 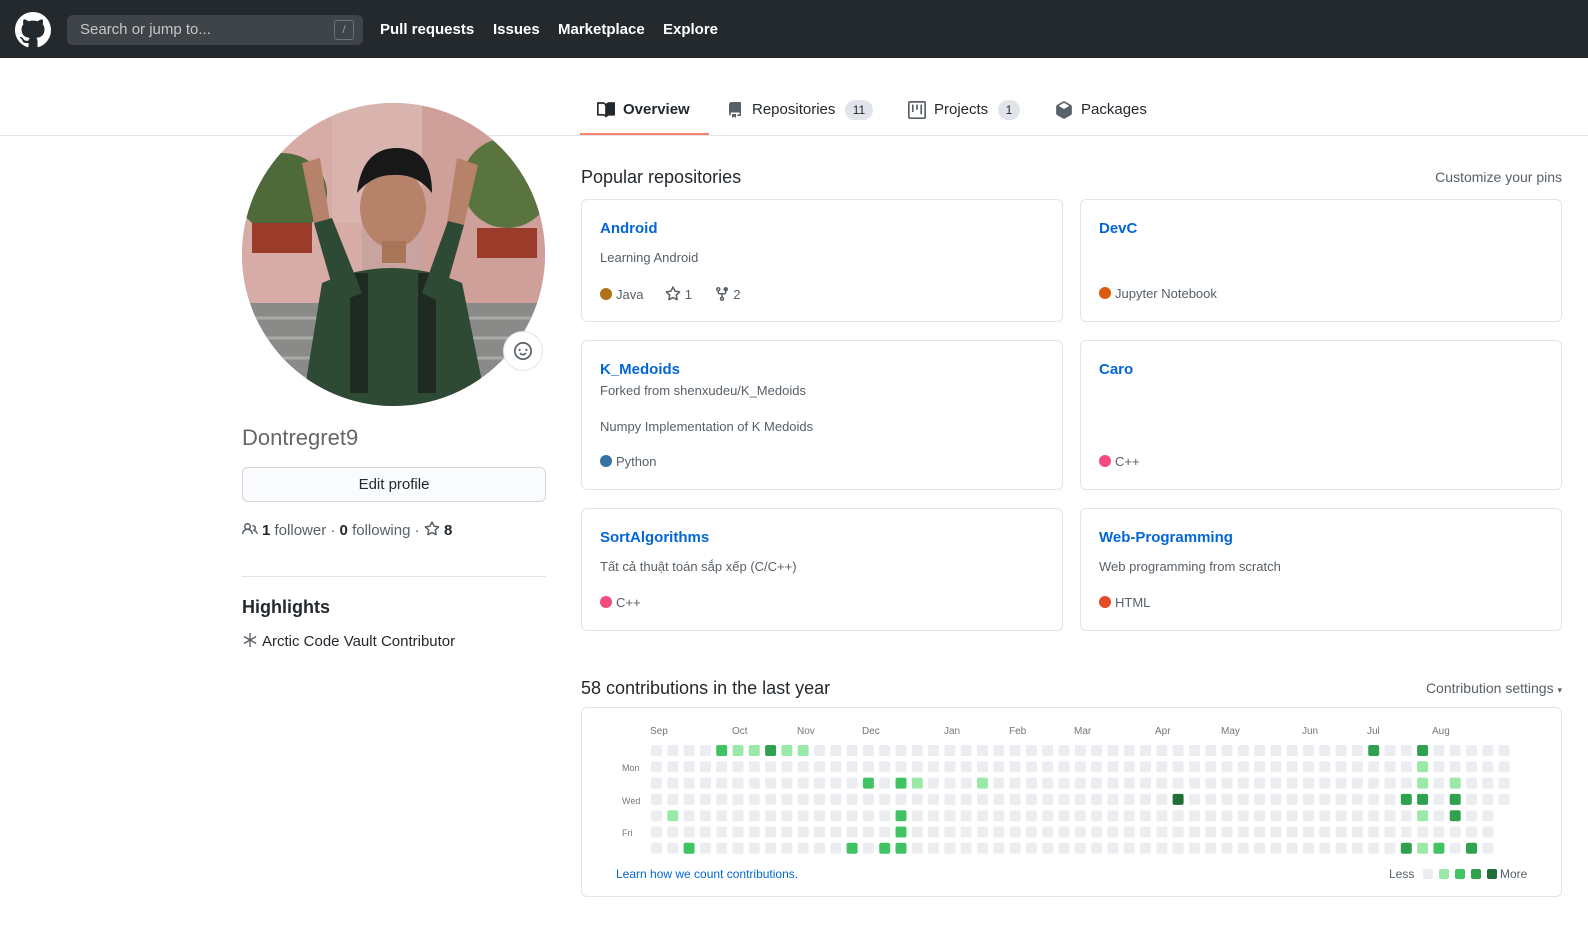 What do you see at coordinates (516, 29) in the screenshot?
I see `nav-issues: Issues` at bounding box center [516, 29].